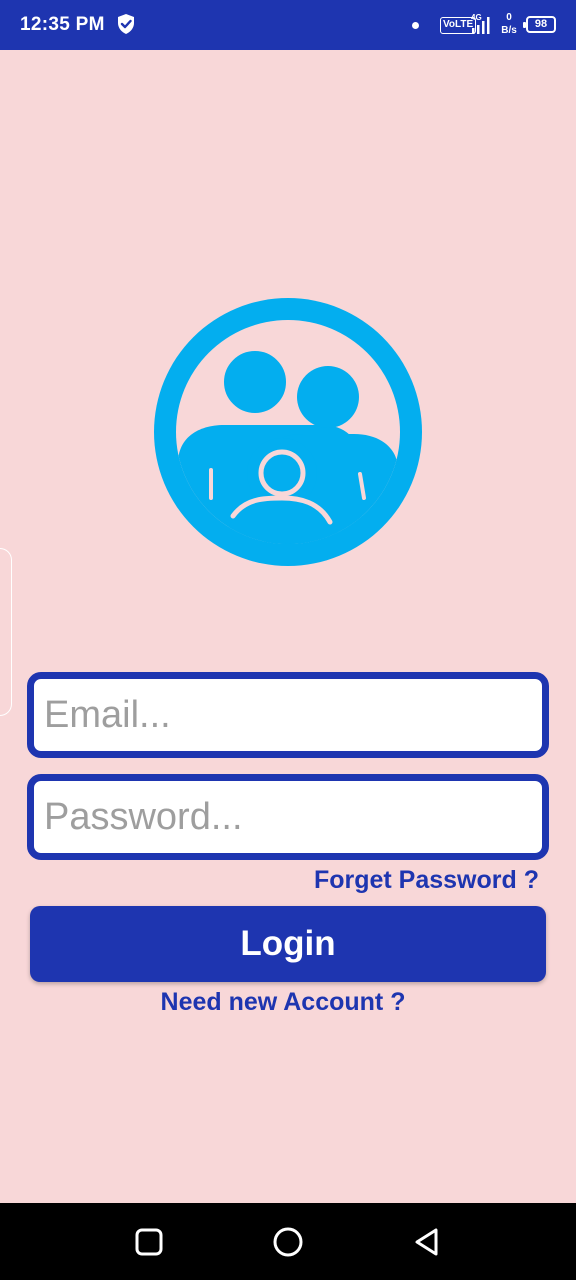 The height and width of the screenshot is (1280, 576). Describe the element at coordinates (480, 23) in the screenshot. I see `signal-icon: 4G` at that location.